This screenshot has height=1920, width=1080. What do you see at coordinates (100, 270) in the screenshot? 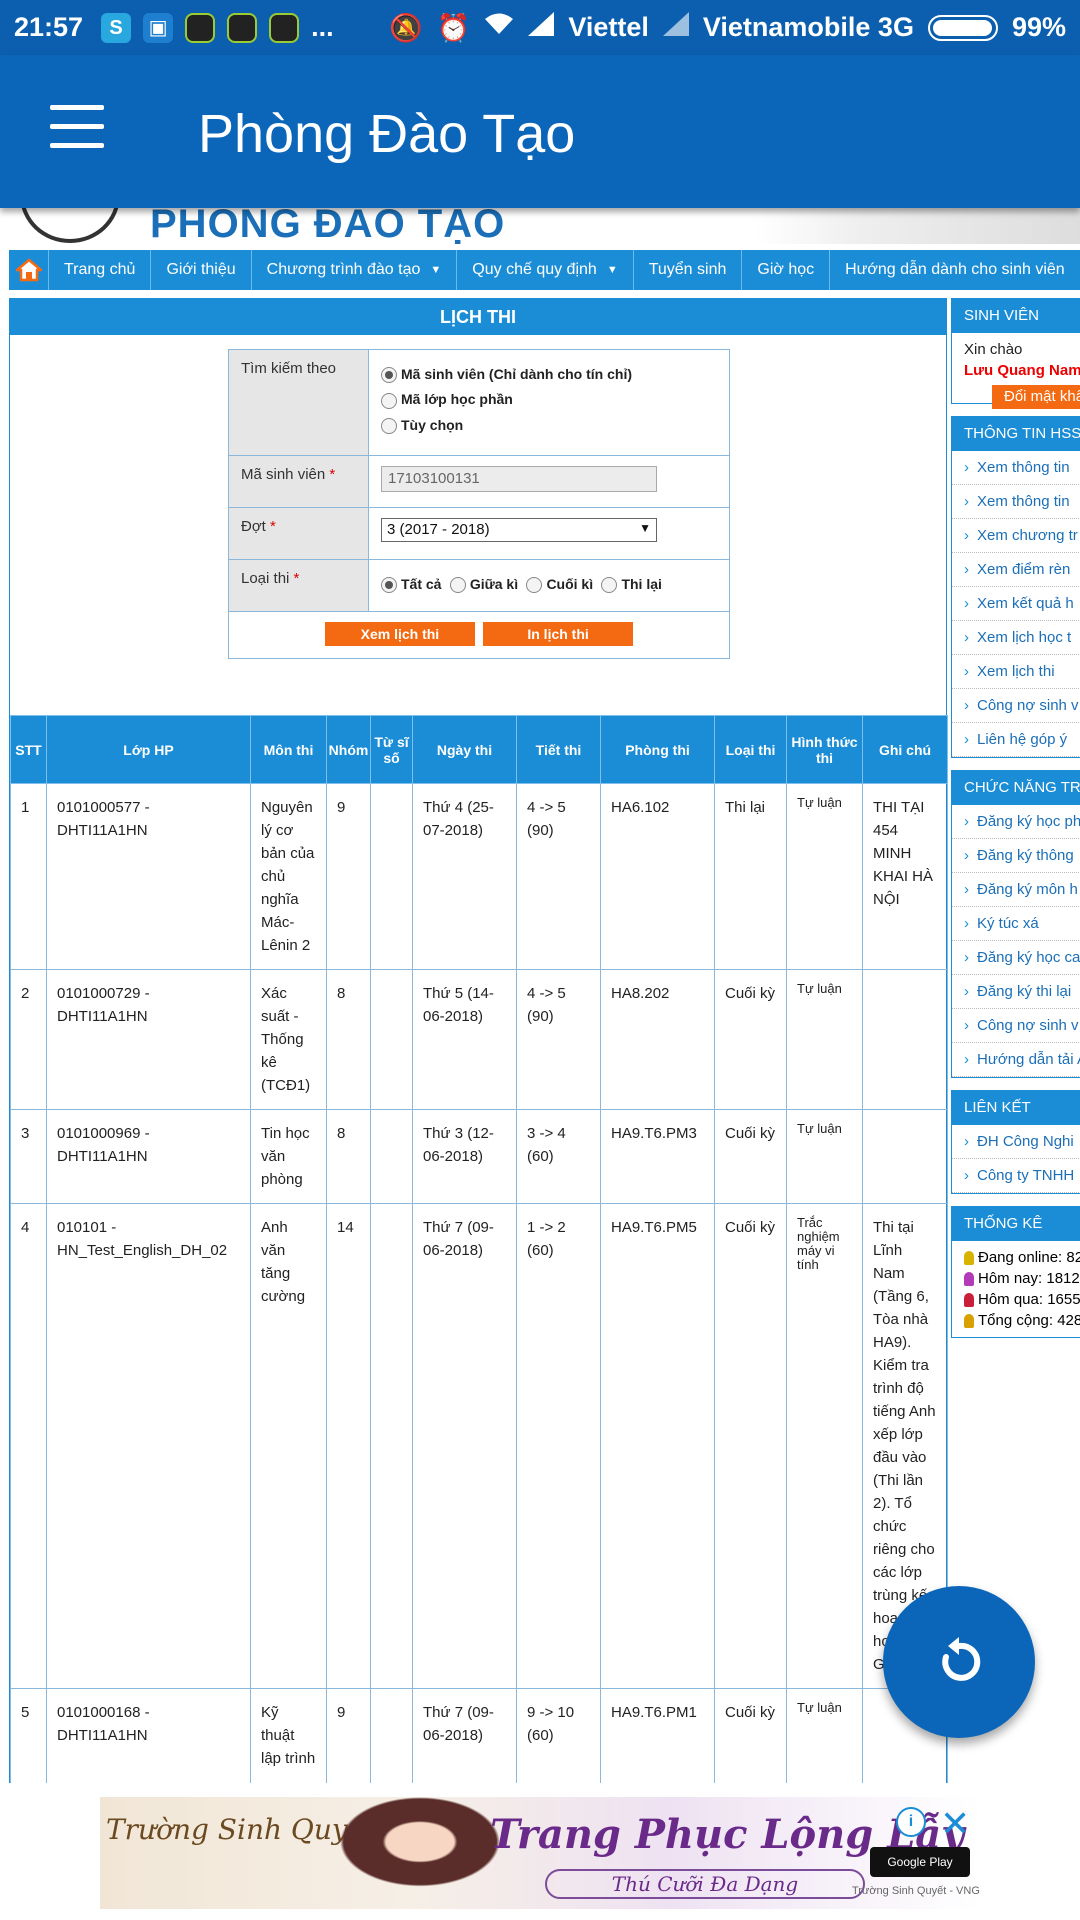
I see `nav-home: Trang chủ` at bounding box center [100, 270].